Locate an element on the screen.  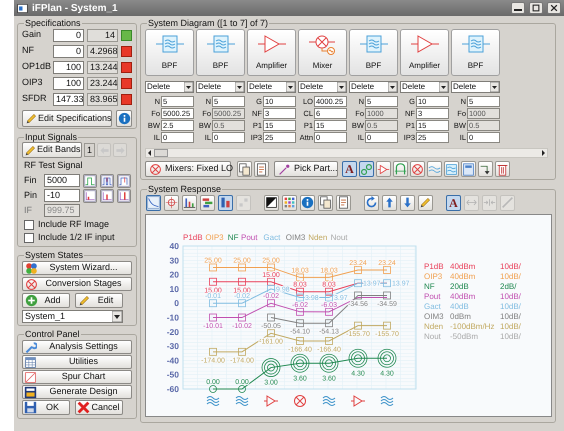
edit-bands-button: Edit Bands is located at coordinates (52, 150).